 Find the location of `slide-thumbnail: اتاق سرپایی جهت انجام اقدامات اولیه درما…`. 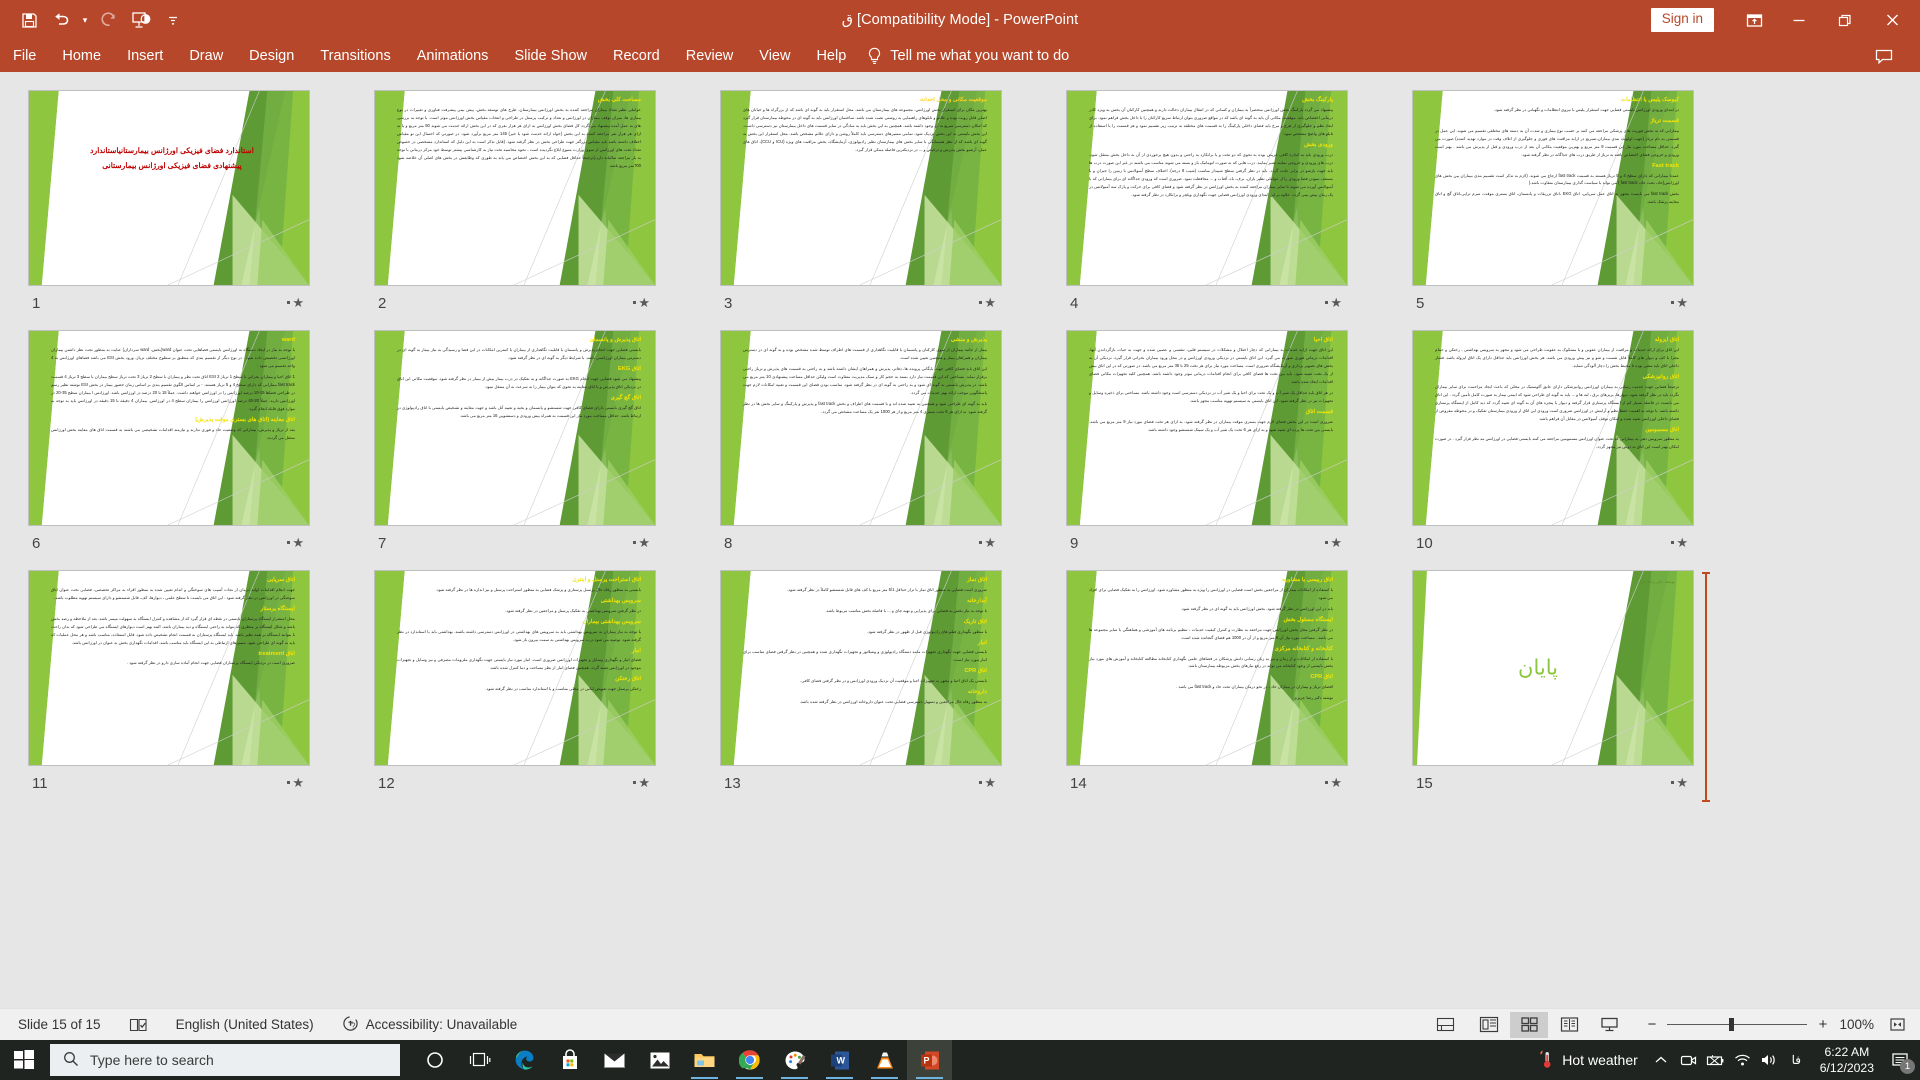

slide-thumbnail: اتاق سرپایی جهت انجام اقدامات اولیه درما… is located at coordinates (169, 668).